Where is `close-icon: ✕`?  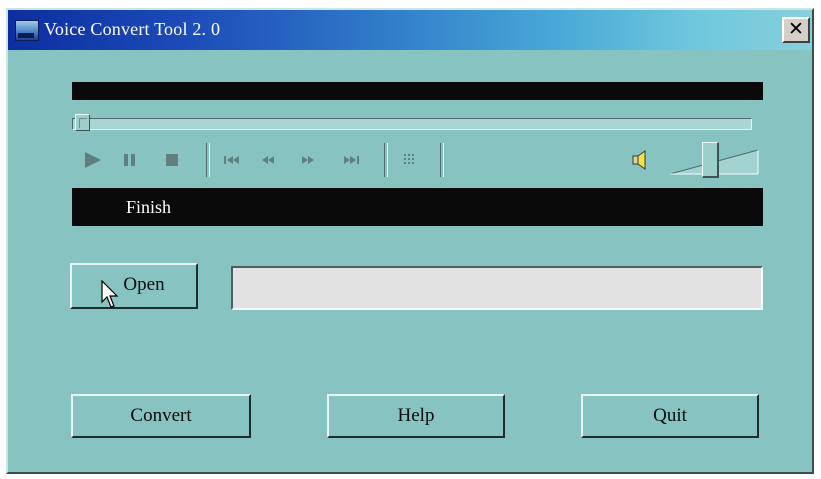 close-icon: ✕ is located at coordinates (796, 29).